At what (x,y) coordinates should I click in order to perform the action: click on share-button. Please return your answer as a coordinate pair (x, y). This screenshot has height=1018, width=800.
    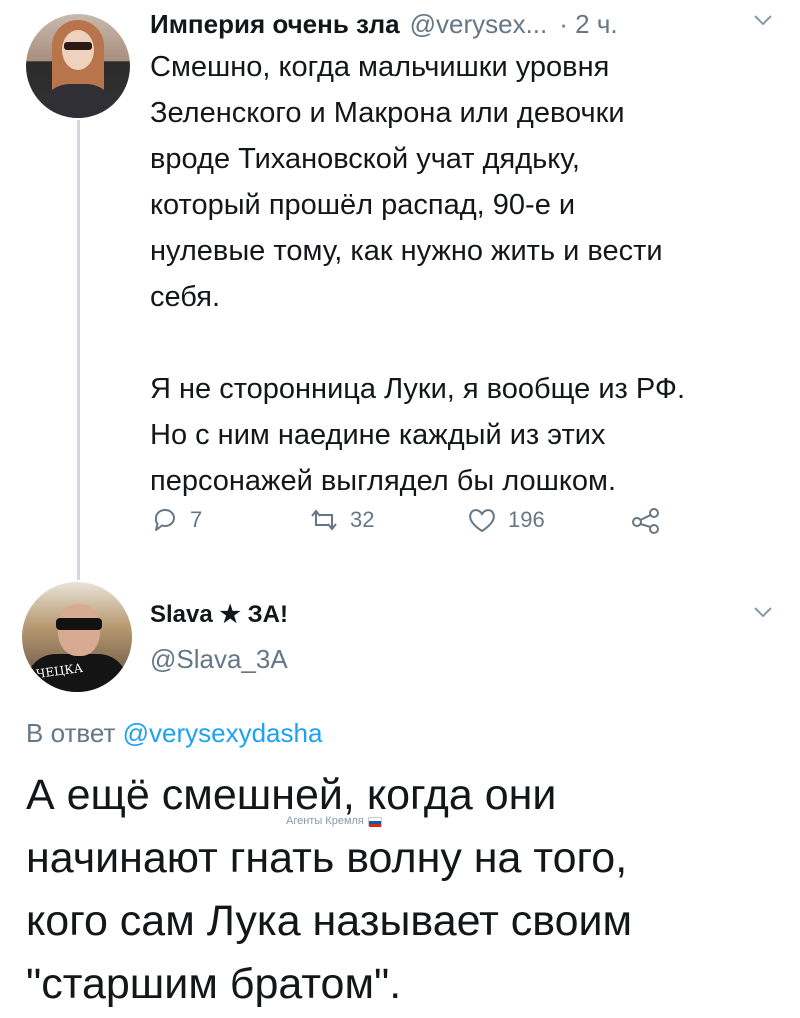
    Looking at the image, I should click on (646, 520).